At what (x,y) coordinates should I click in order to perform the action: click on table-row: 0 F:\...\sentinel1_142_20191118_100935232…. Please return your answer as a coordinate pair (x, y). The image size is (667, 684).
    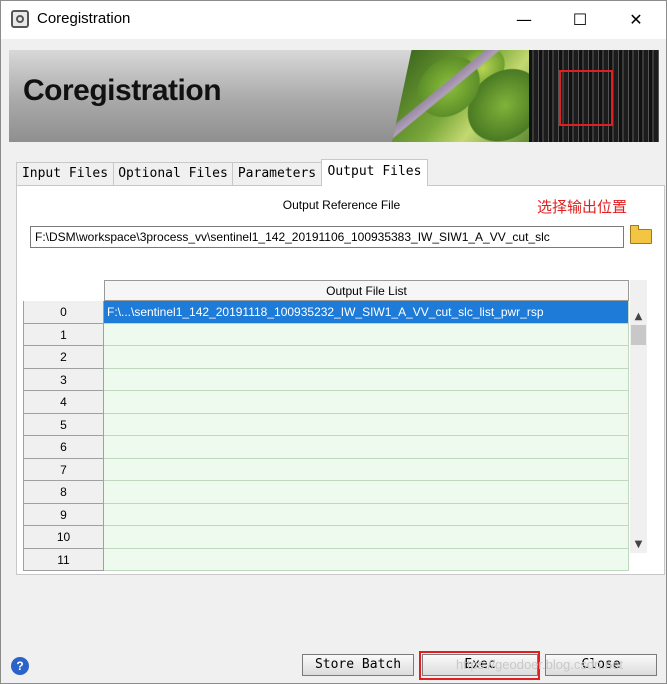
    Looking at the image, I should click on (326, 312).